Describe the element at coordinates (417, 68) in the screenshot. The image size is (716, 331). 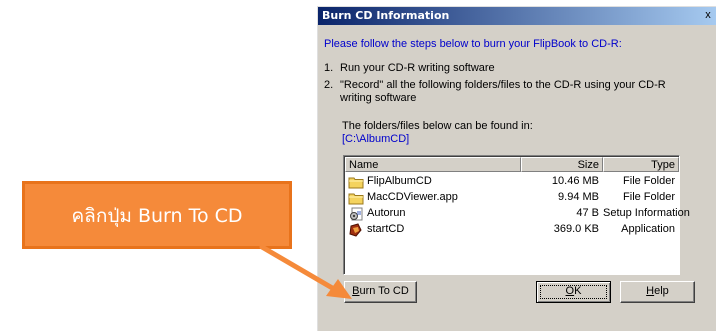
I see `step-text: Run your CD-R writing software` at that location.